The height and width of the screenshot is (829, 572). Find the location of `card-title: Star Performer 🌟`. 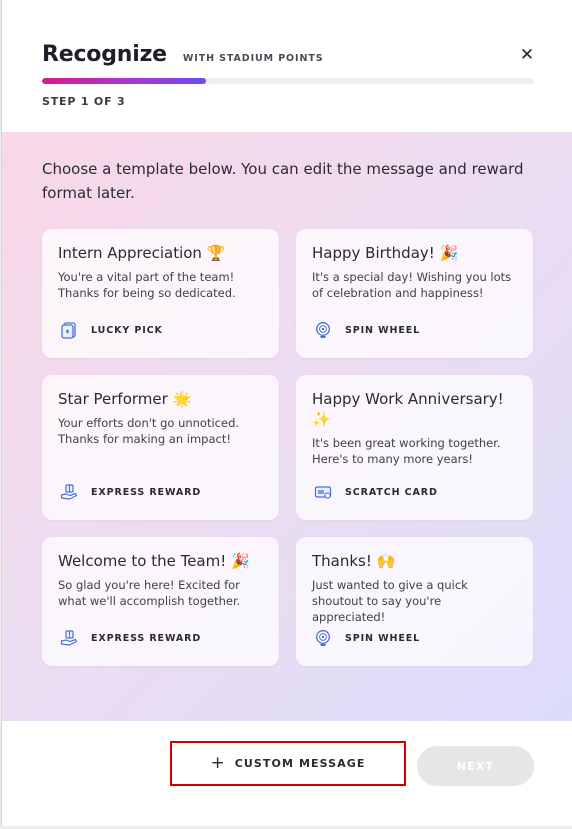

card-title: Star Performer 🌟 is located at coordinates (125, 399).